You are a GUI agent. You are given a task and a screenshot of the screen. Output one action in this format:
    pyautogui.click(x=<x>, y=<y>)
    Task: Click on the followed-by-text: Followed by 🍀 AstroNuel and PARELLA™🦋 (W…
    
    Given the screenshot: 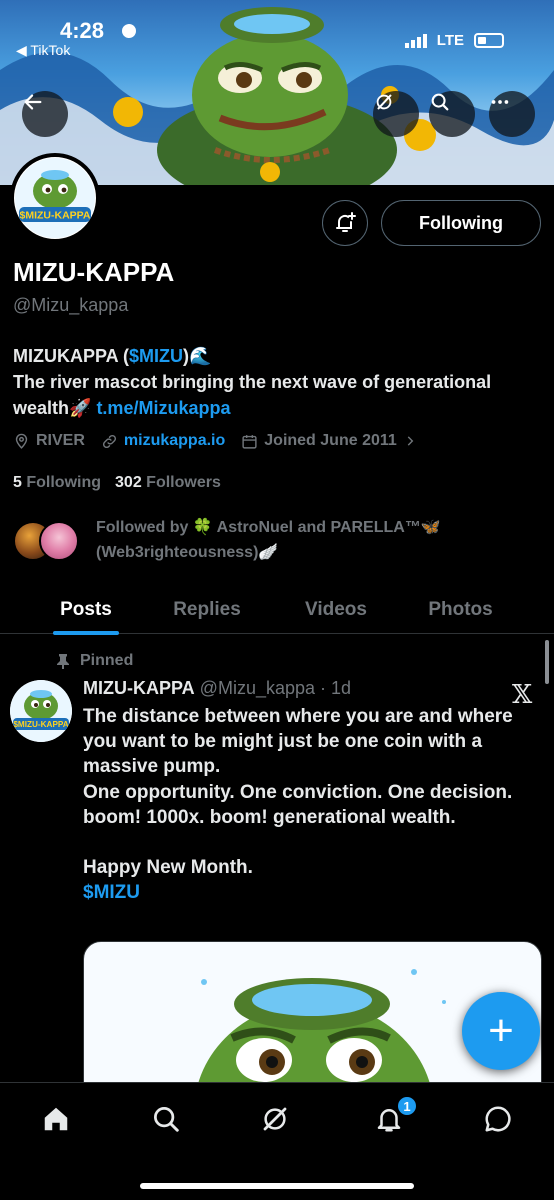 What is the action you would take?
    pyautogui.click(x=268, y=540)
    